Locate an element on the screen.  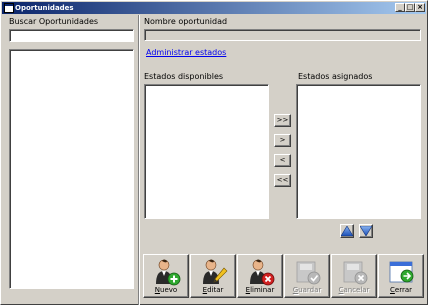
manage-states-link: Administrar estados is located at coordinates (186, 53).